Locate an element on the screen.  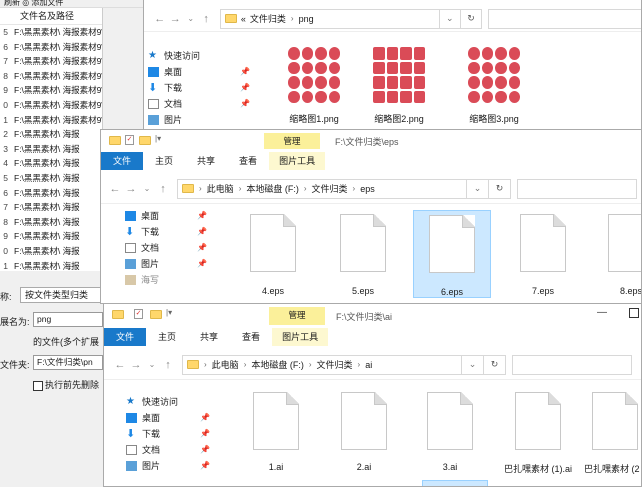
table-row: 7 F:\黑黑素材\ 海报 is located at coordinates (51, 207).